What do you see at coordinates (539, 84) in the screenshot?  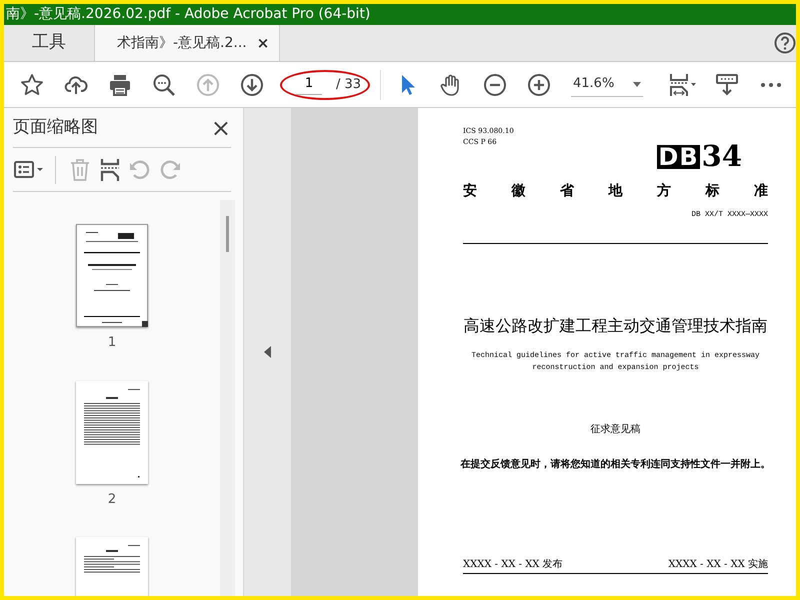 I see `plus-circle-icon` at bounding box center [539, 84].